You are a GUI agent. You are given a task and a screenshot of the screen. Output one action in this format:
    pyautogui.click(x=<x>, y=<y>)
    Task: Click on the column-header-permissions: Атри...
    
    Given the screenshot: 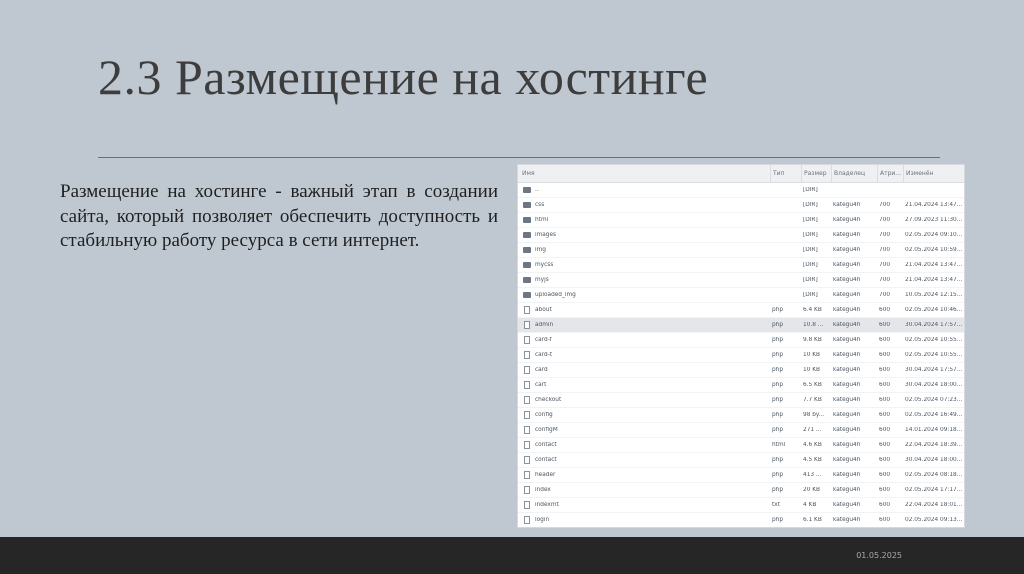 What is the action you would take?
    pyautogui.click(x=890, y=173)
    